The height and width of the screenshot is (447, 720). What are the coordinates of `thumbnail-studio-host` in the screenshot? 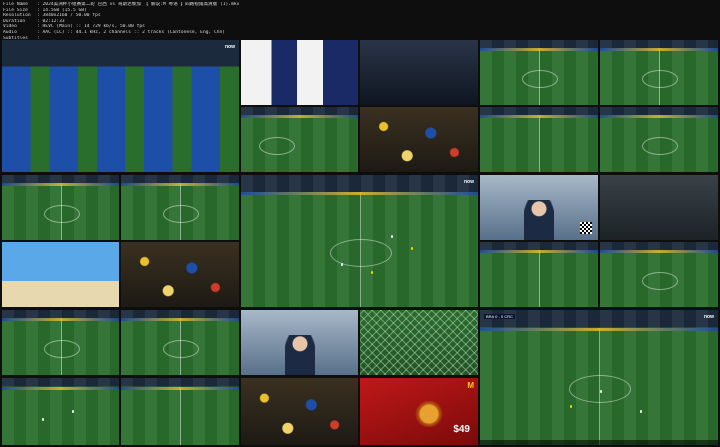 It's located at (539, 207).